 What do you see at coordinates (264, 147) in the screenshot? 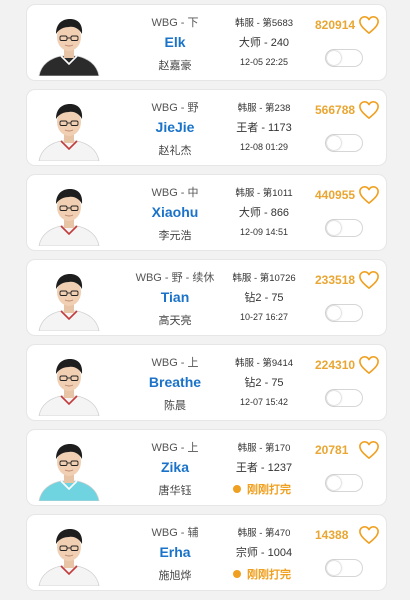
I see `last-played-time: 12-08 01:29` at bounding box center [264, 147].